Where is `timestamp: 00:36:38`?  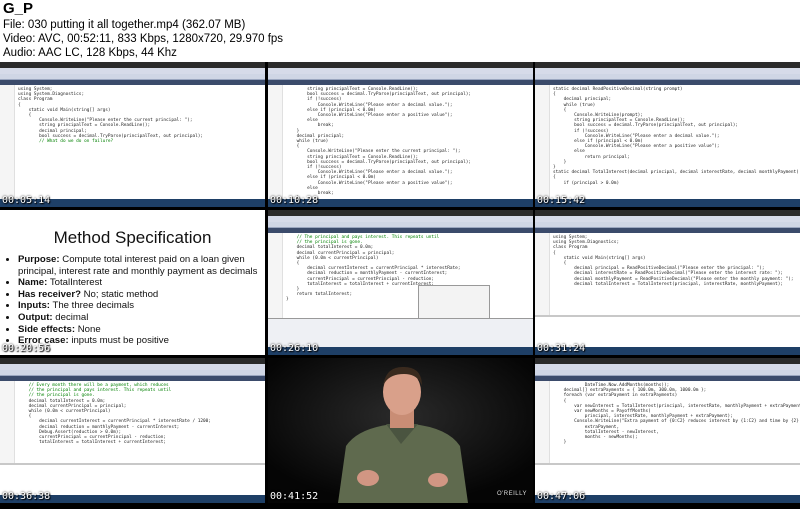 timestamp: 00:36:38 is located at coordinates (26, 496).